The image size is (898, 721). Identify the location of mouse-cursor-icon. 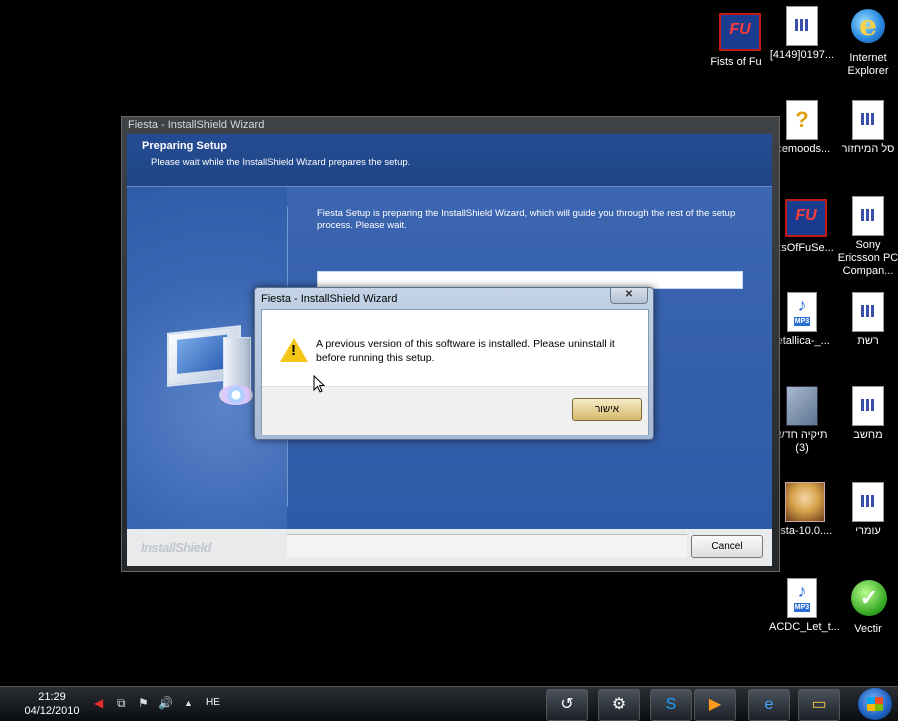
(319, 384).